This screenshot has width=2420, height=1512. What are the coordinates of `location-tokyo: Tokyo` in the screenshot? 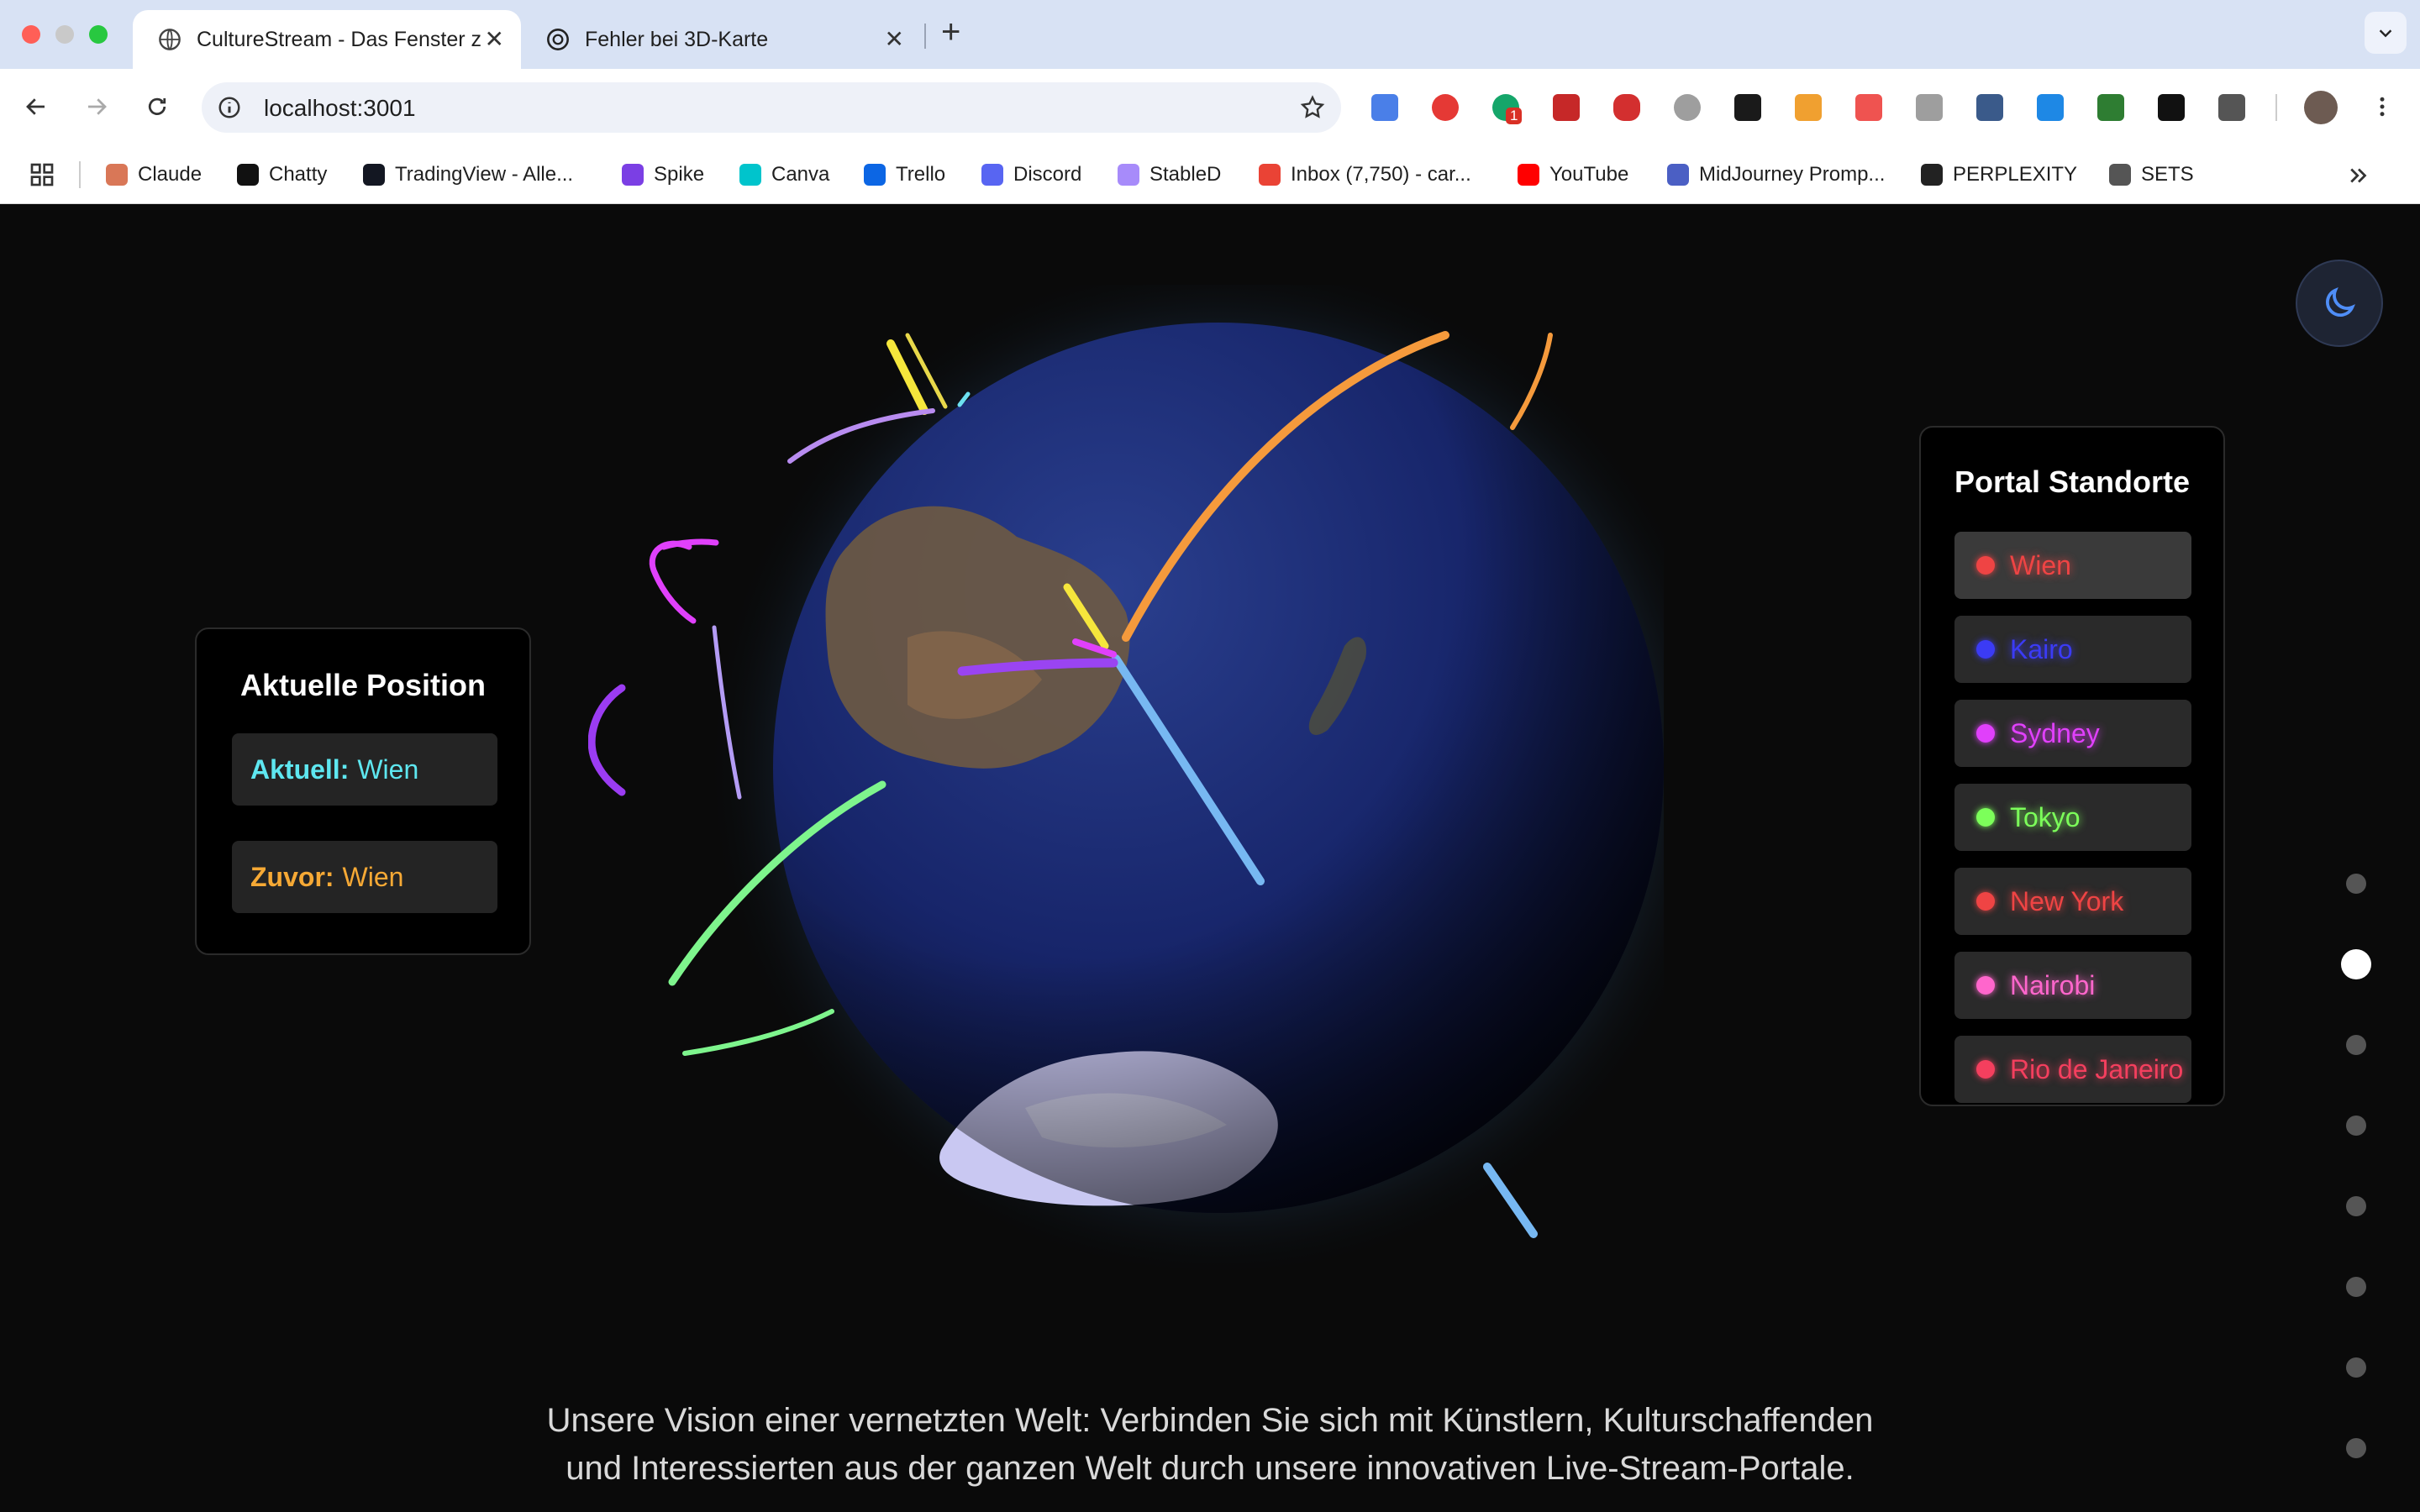 It's located at (2072, 817).